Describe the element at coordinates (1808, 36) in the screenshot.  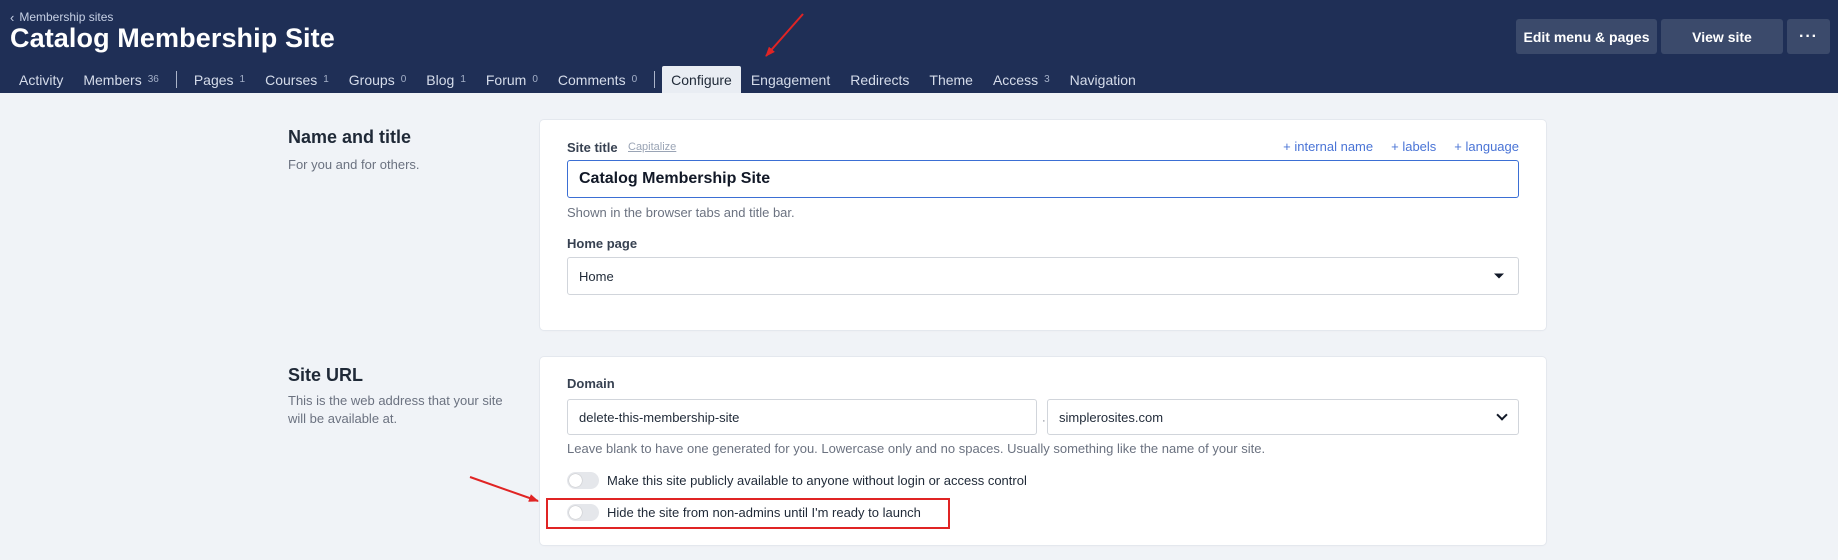
I see `more-options-button: ···` at that location.